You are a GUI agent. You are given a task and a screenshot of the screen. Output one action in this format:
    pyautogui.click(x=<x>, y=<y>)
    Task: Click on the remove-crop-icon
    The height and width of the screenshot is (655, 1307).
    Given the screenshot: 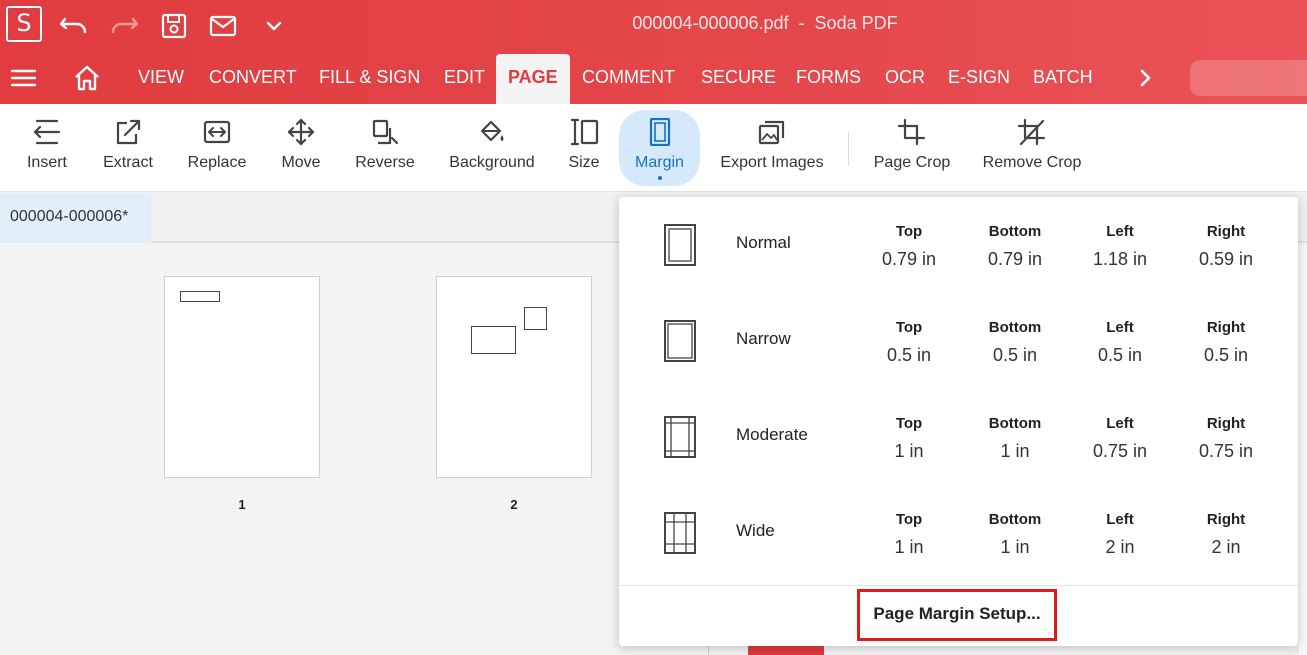 What is the action you would take?
    pyautogui.click(x=1031, y=132)
    